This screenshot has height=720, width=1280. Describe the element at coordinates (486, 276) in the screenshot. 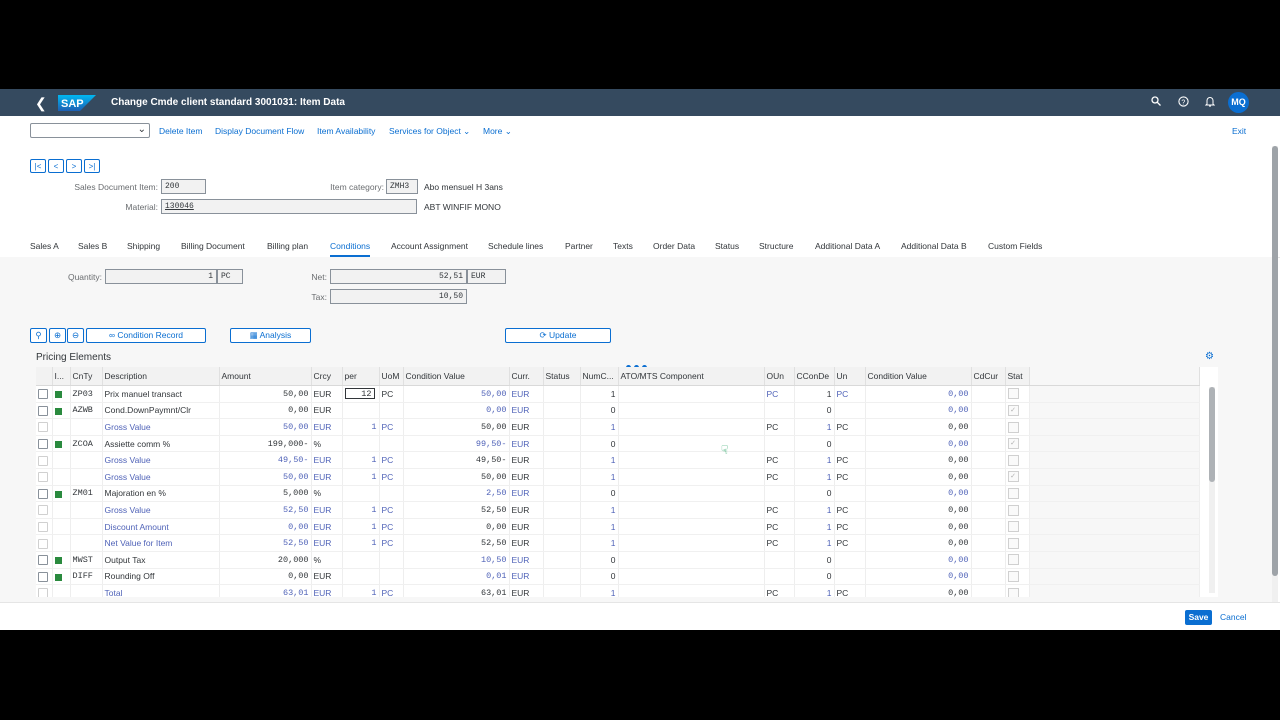

I see `net-currency-field: EUR` at that location.